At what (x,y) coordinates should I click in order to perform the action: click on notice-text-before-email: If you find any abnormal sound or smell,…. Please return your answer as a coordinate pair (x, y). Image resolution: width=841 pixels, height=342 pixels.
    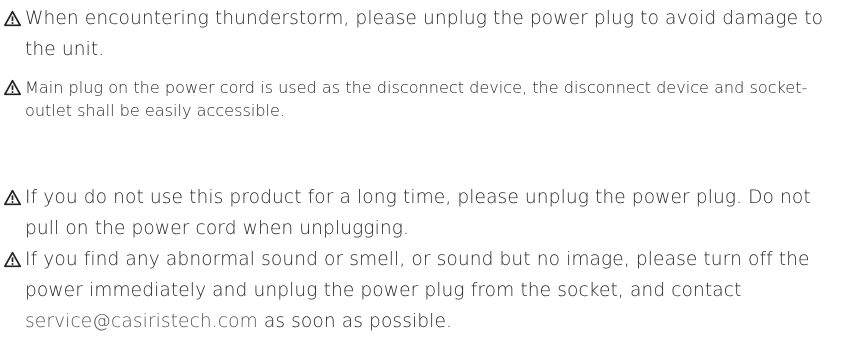
    Looking at the image, I should click on (417, 275).